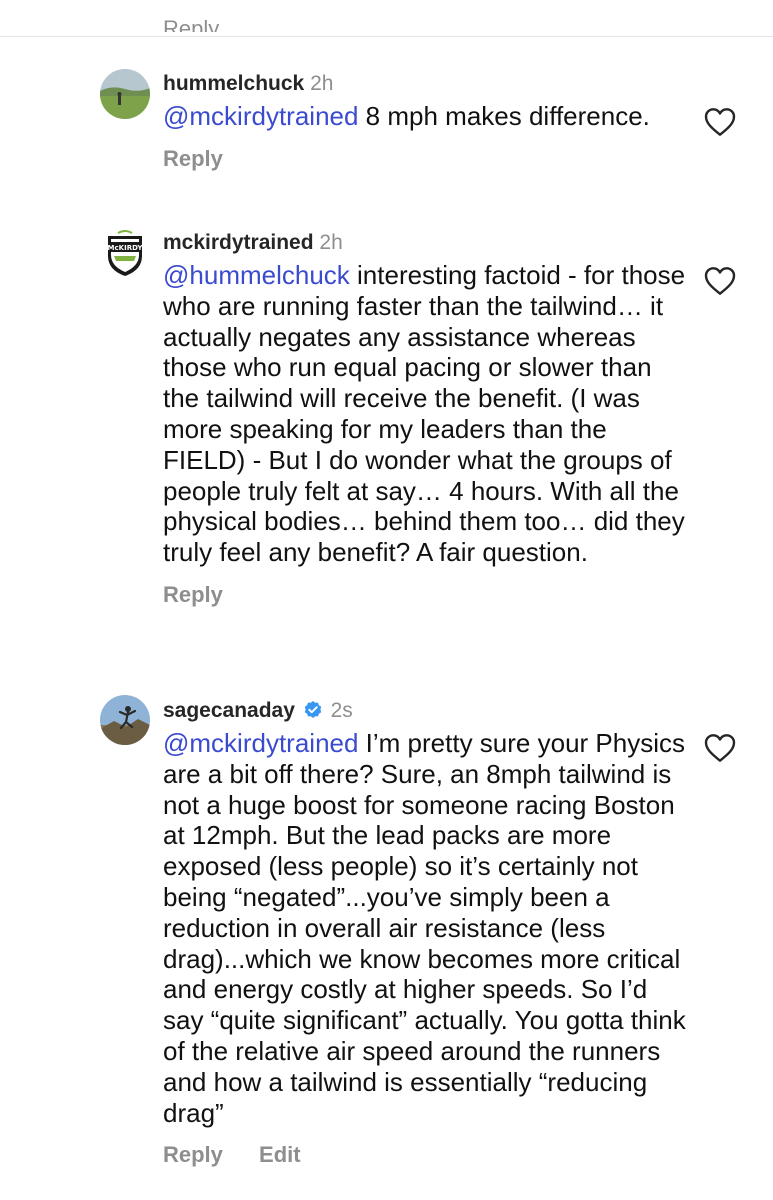 This screenshot has height=1200, width=773. Describe the element at coordinates (256, 275) in the screenshot. I see `mention-link: @hummelchuck` at that location.